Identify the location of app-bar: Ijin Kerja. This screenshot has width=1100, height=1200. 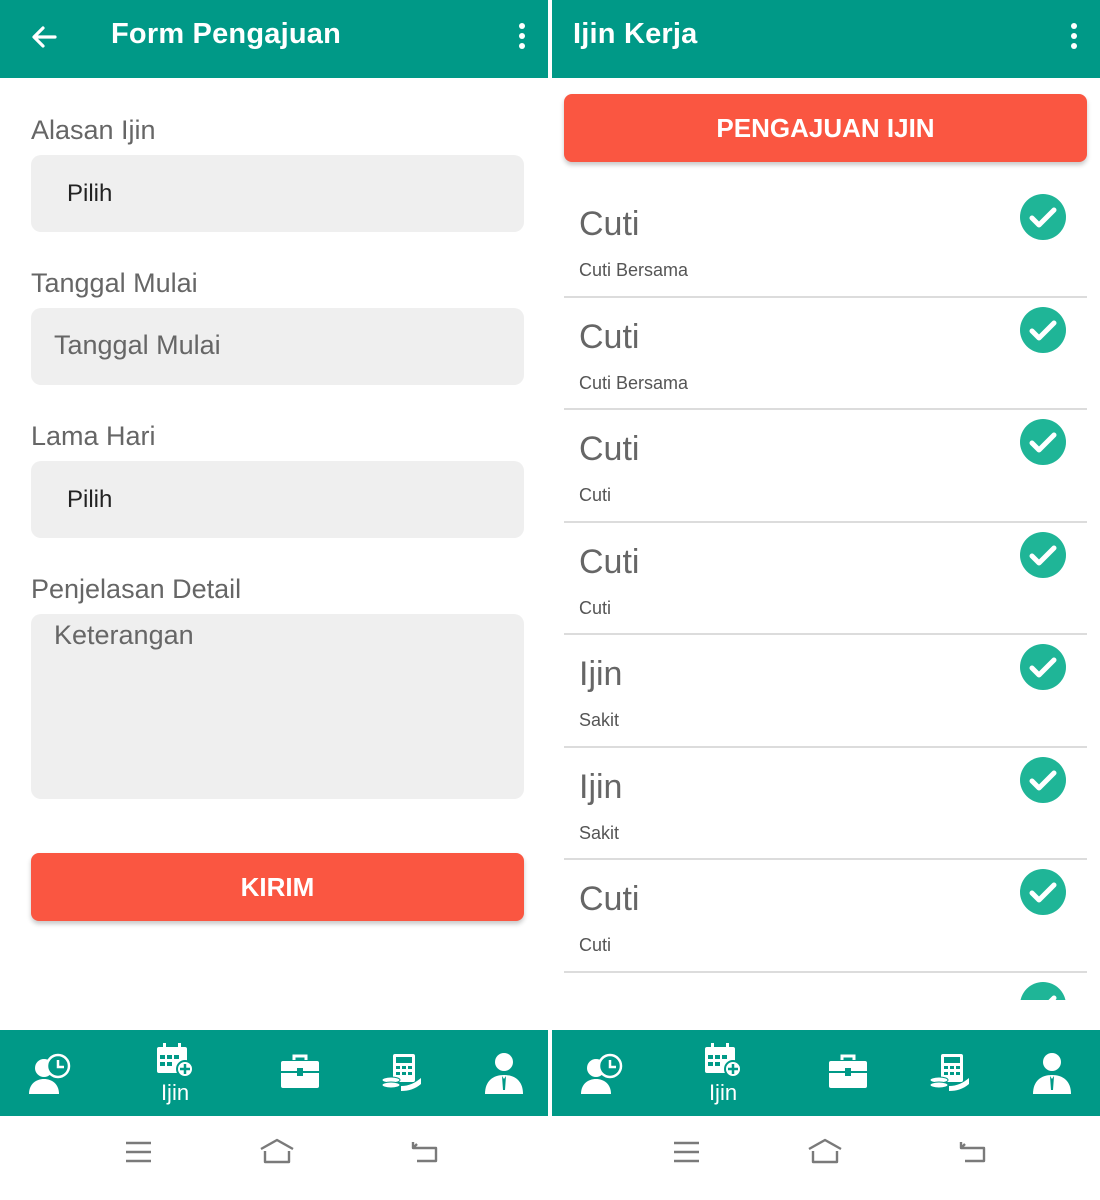
(826, 39).